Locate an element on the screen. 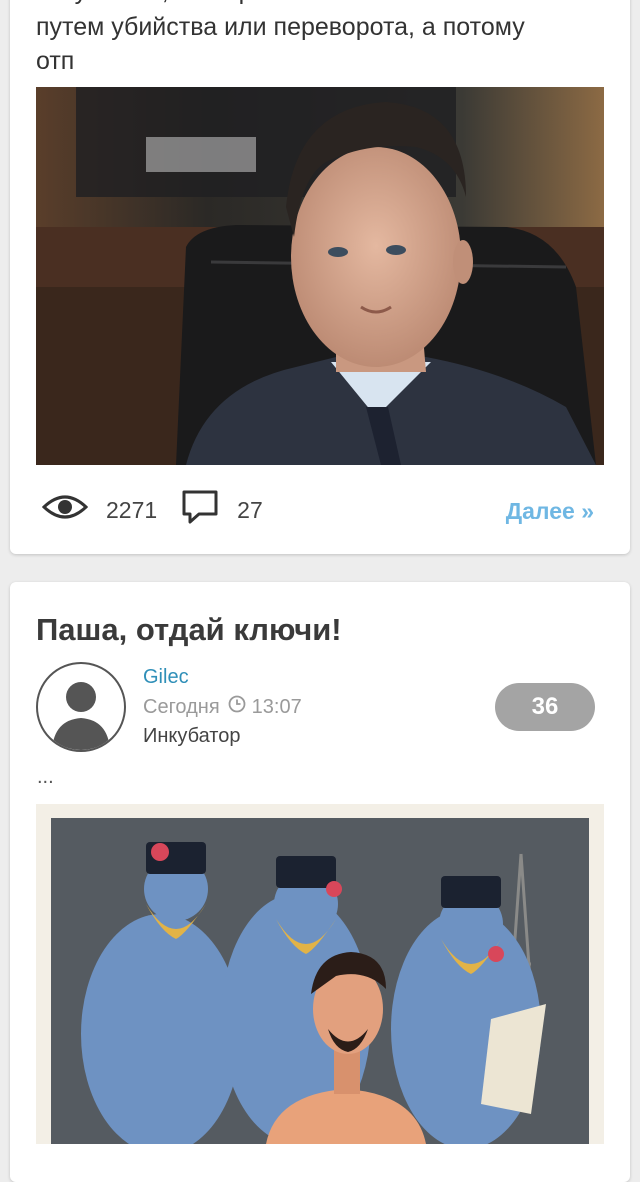 The height and width of the screenshot is (1182, 640). section-label: Инкубатор is located at coordinates (191, 736).